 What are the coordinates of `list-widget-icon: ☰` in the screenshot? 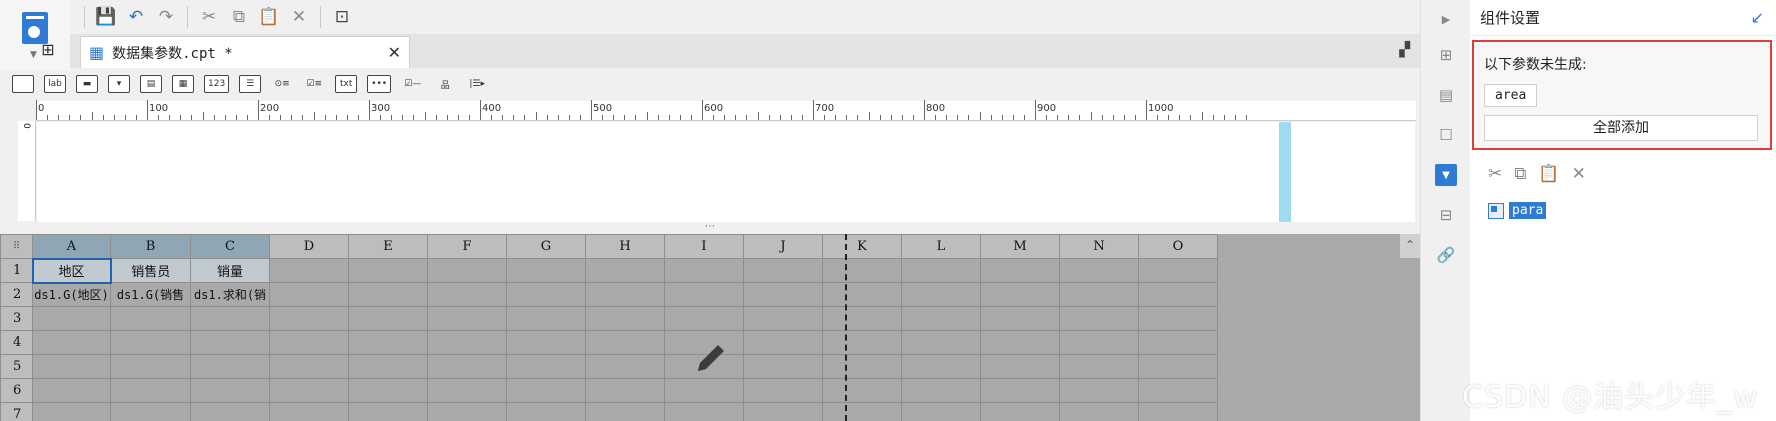 It's located at (250, 84).